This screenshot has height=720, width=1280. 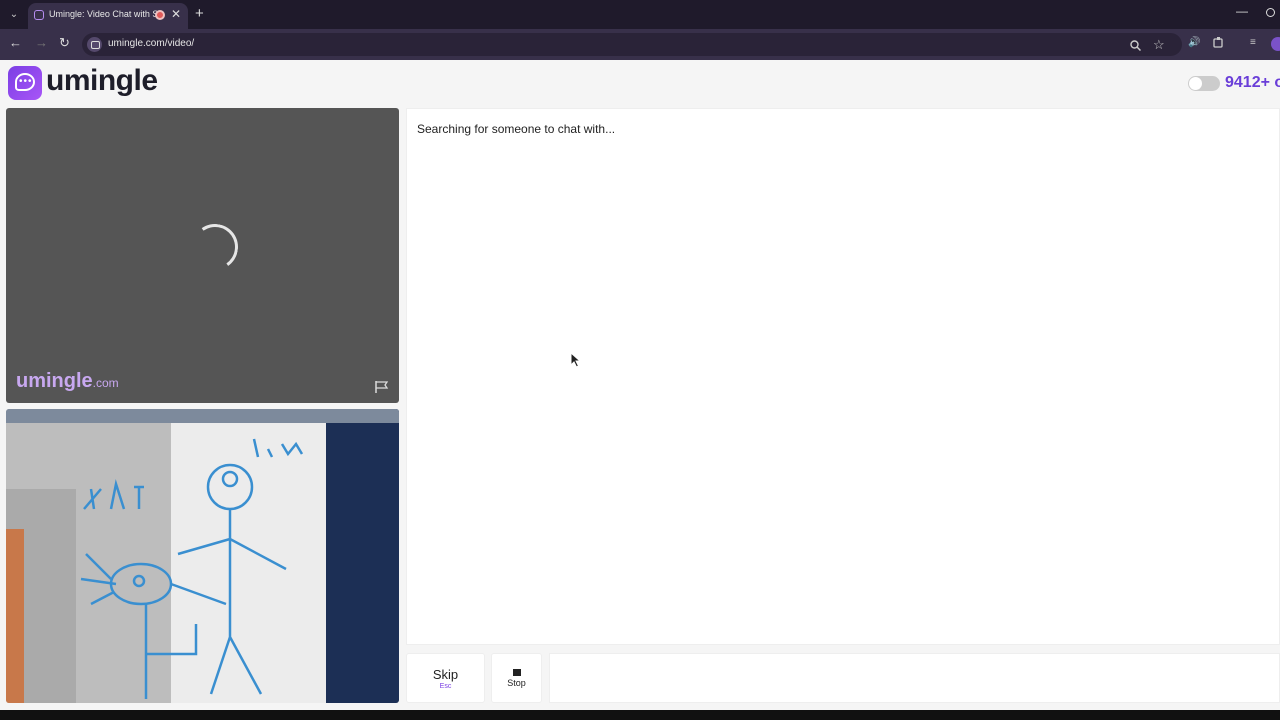 I want to click on minimize-icon: —, so click(x=1242, y=11).